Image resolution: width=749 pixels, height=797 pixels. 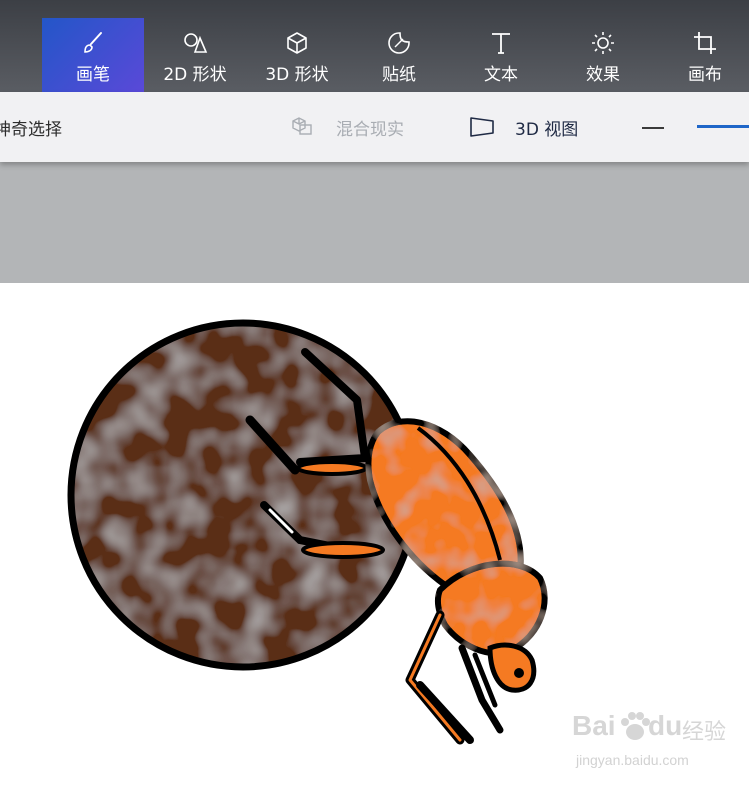 I want to click on sub-toolbar: 神奇选择 混合现实 3D 视图, so click(x=374, y=127).